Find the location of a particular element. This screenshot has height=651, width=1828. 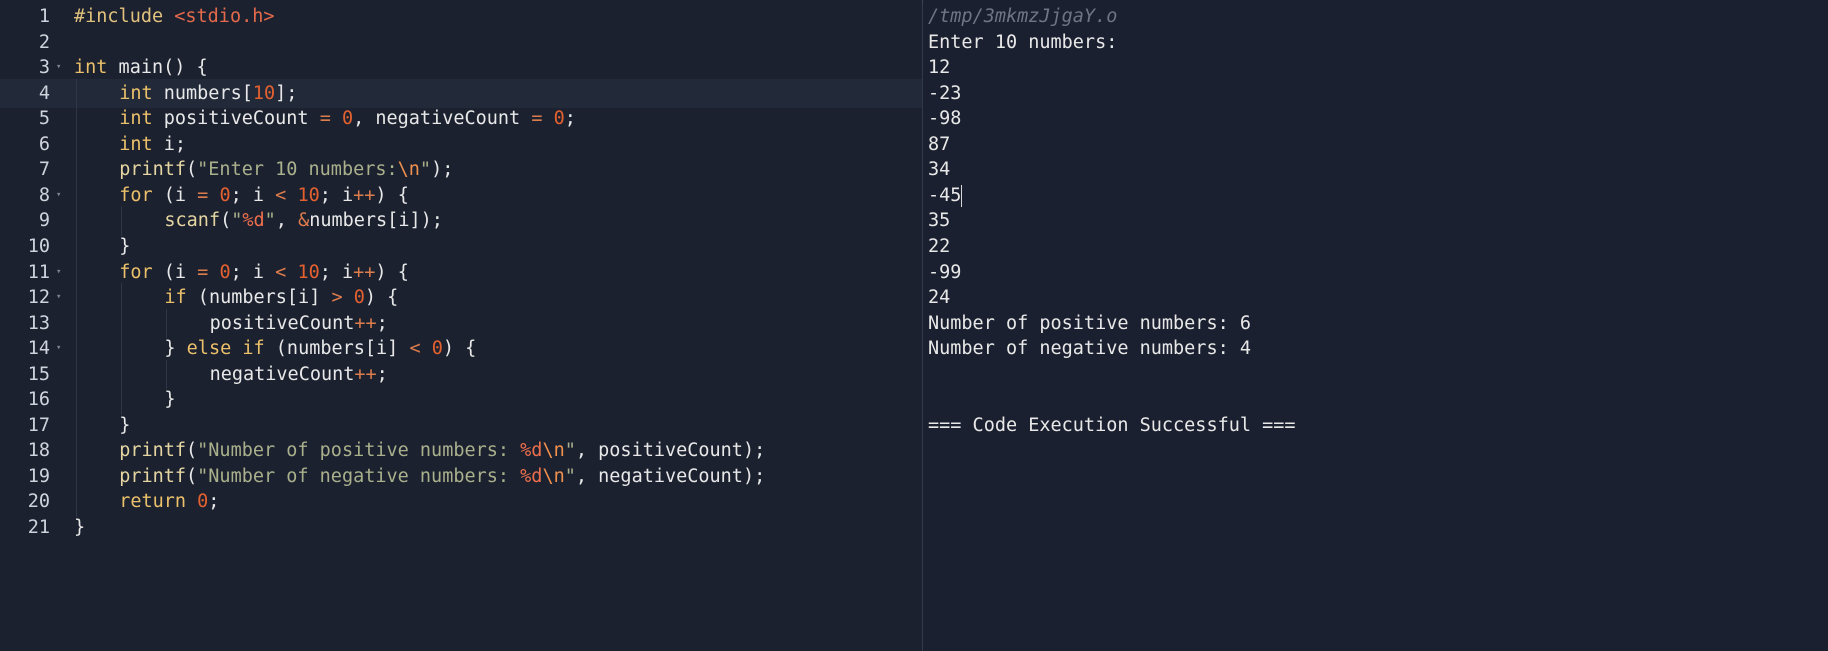

output-text: 87 is located at coordinates (939, 144).